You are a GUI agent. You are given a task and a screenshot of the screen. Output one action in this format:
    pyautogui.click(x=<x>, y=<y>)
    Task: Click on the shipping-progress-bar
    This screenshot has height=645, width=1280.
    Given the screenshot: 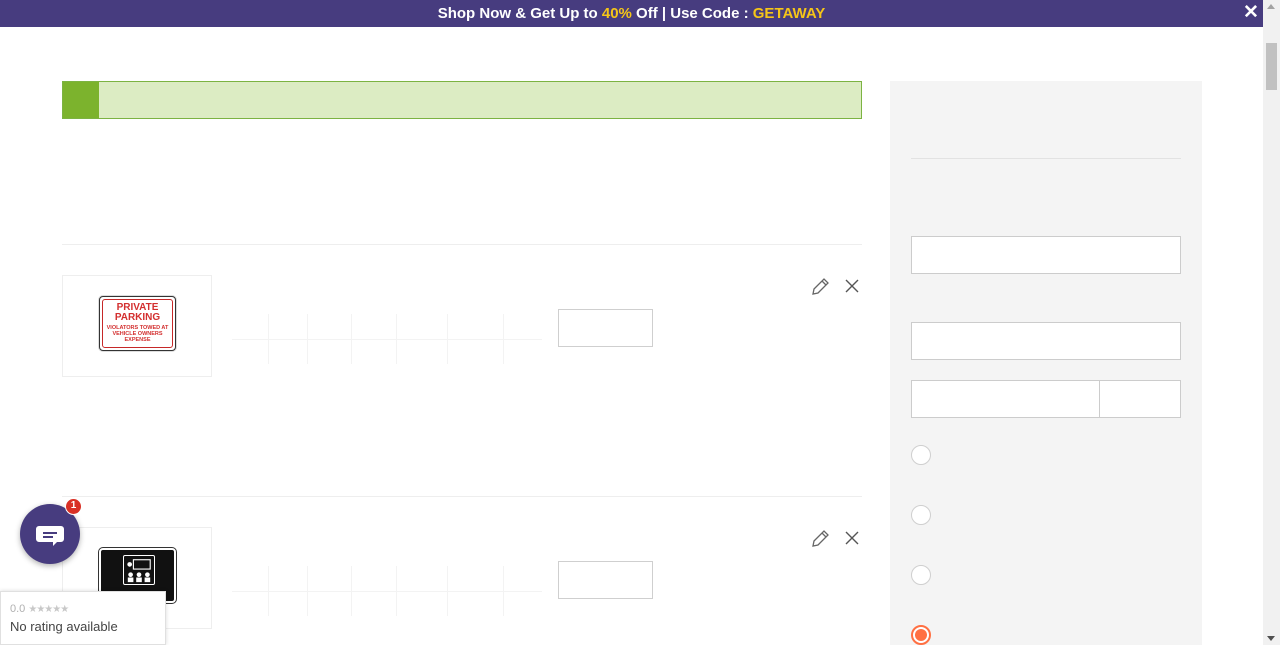 What is the action you would take?
    pyautogui.click(x=462, y=100)
    